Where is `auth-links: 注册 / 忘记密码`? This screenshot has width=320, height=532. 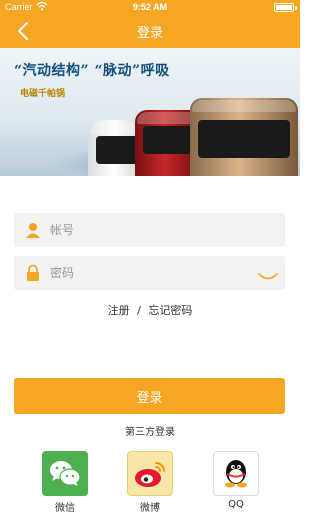
auth-links: 注册 / 忘记密码 is located at coordinates (150, 310).